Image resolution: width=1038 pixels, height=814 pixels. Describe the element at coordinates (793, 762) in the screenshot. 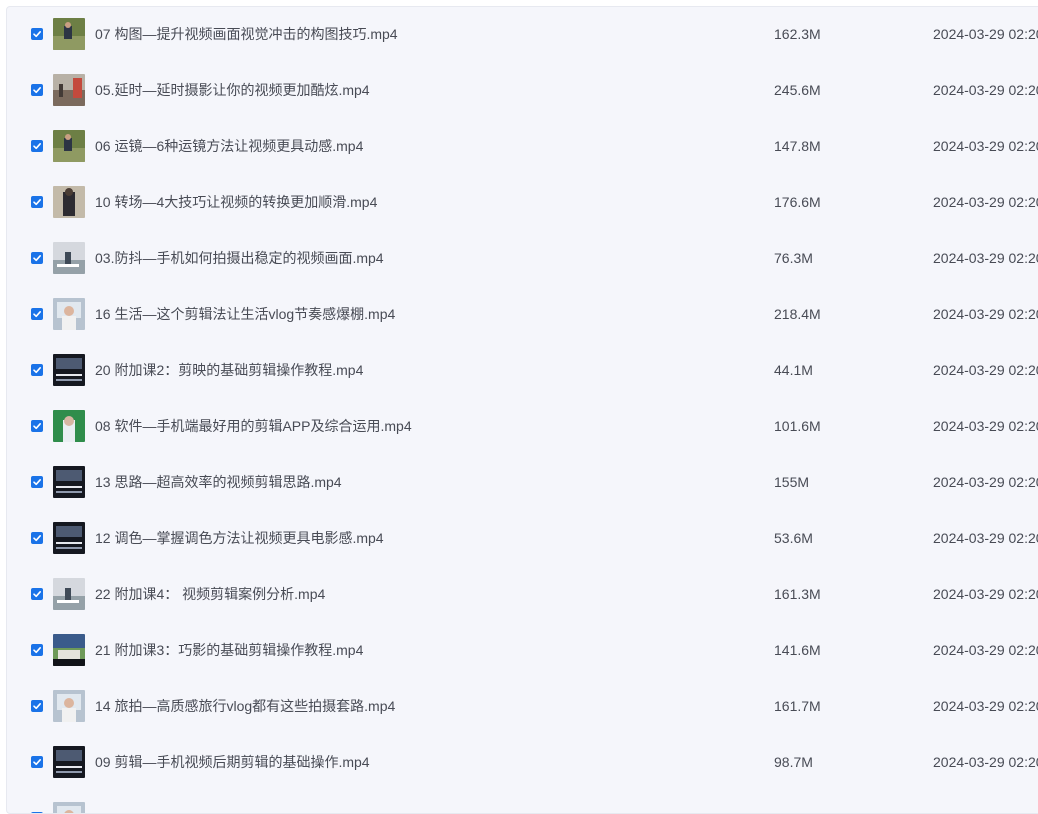

I see `file-size: 98.7M` at that location.